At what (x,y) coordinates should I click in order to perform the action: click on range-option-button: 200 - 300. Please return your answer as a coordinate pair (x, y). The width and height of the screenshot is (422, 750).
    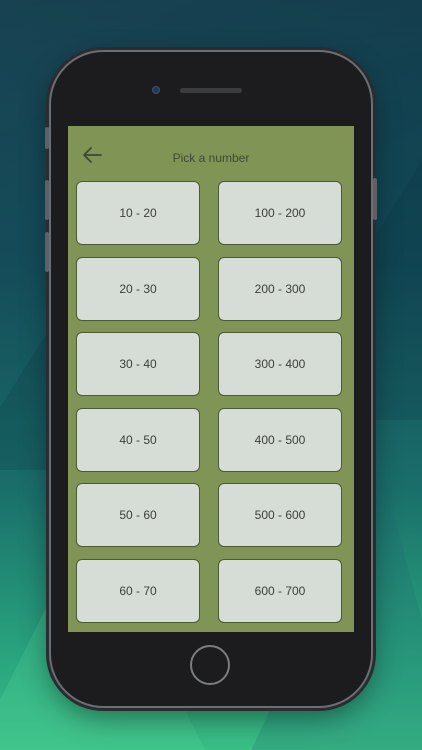
    Looking at the image, I should click on (280, 288).